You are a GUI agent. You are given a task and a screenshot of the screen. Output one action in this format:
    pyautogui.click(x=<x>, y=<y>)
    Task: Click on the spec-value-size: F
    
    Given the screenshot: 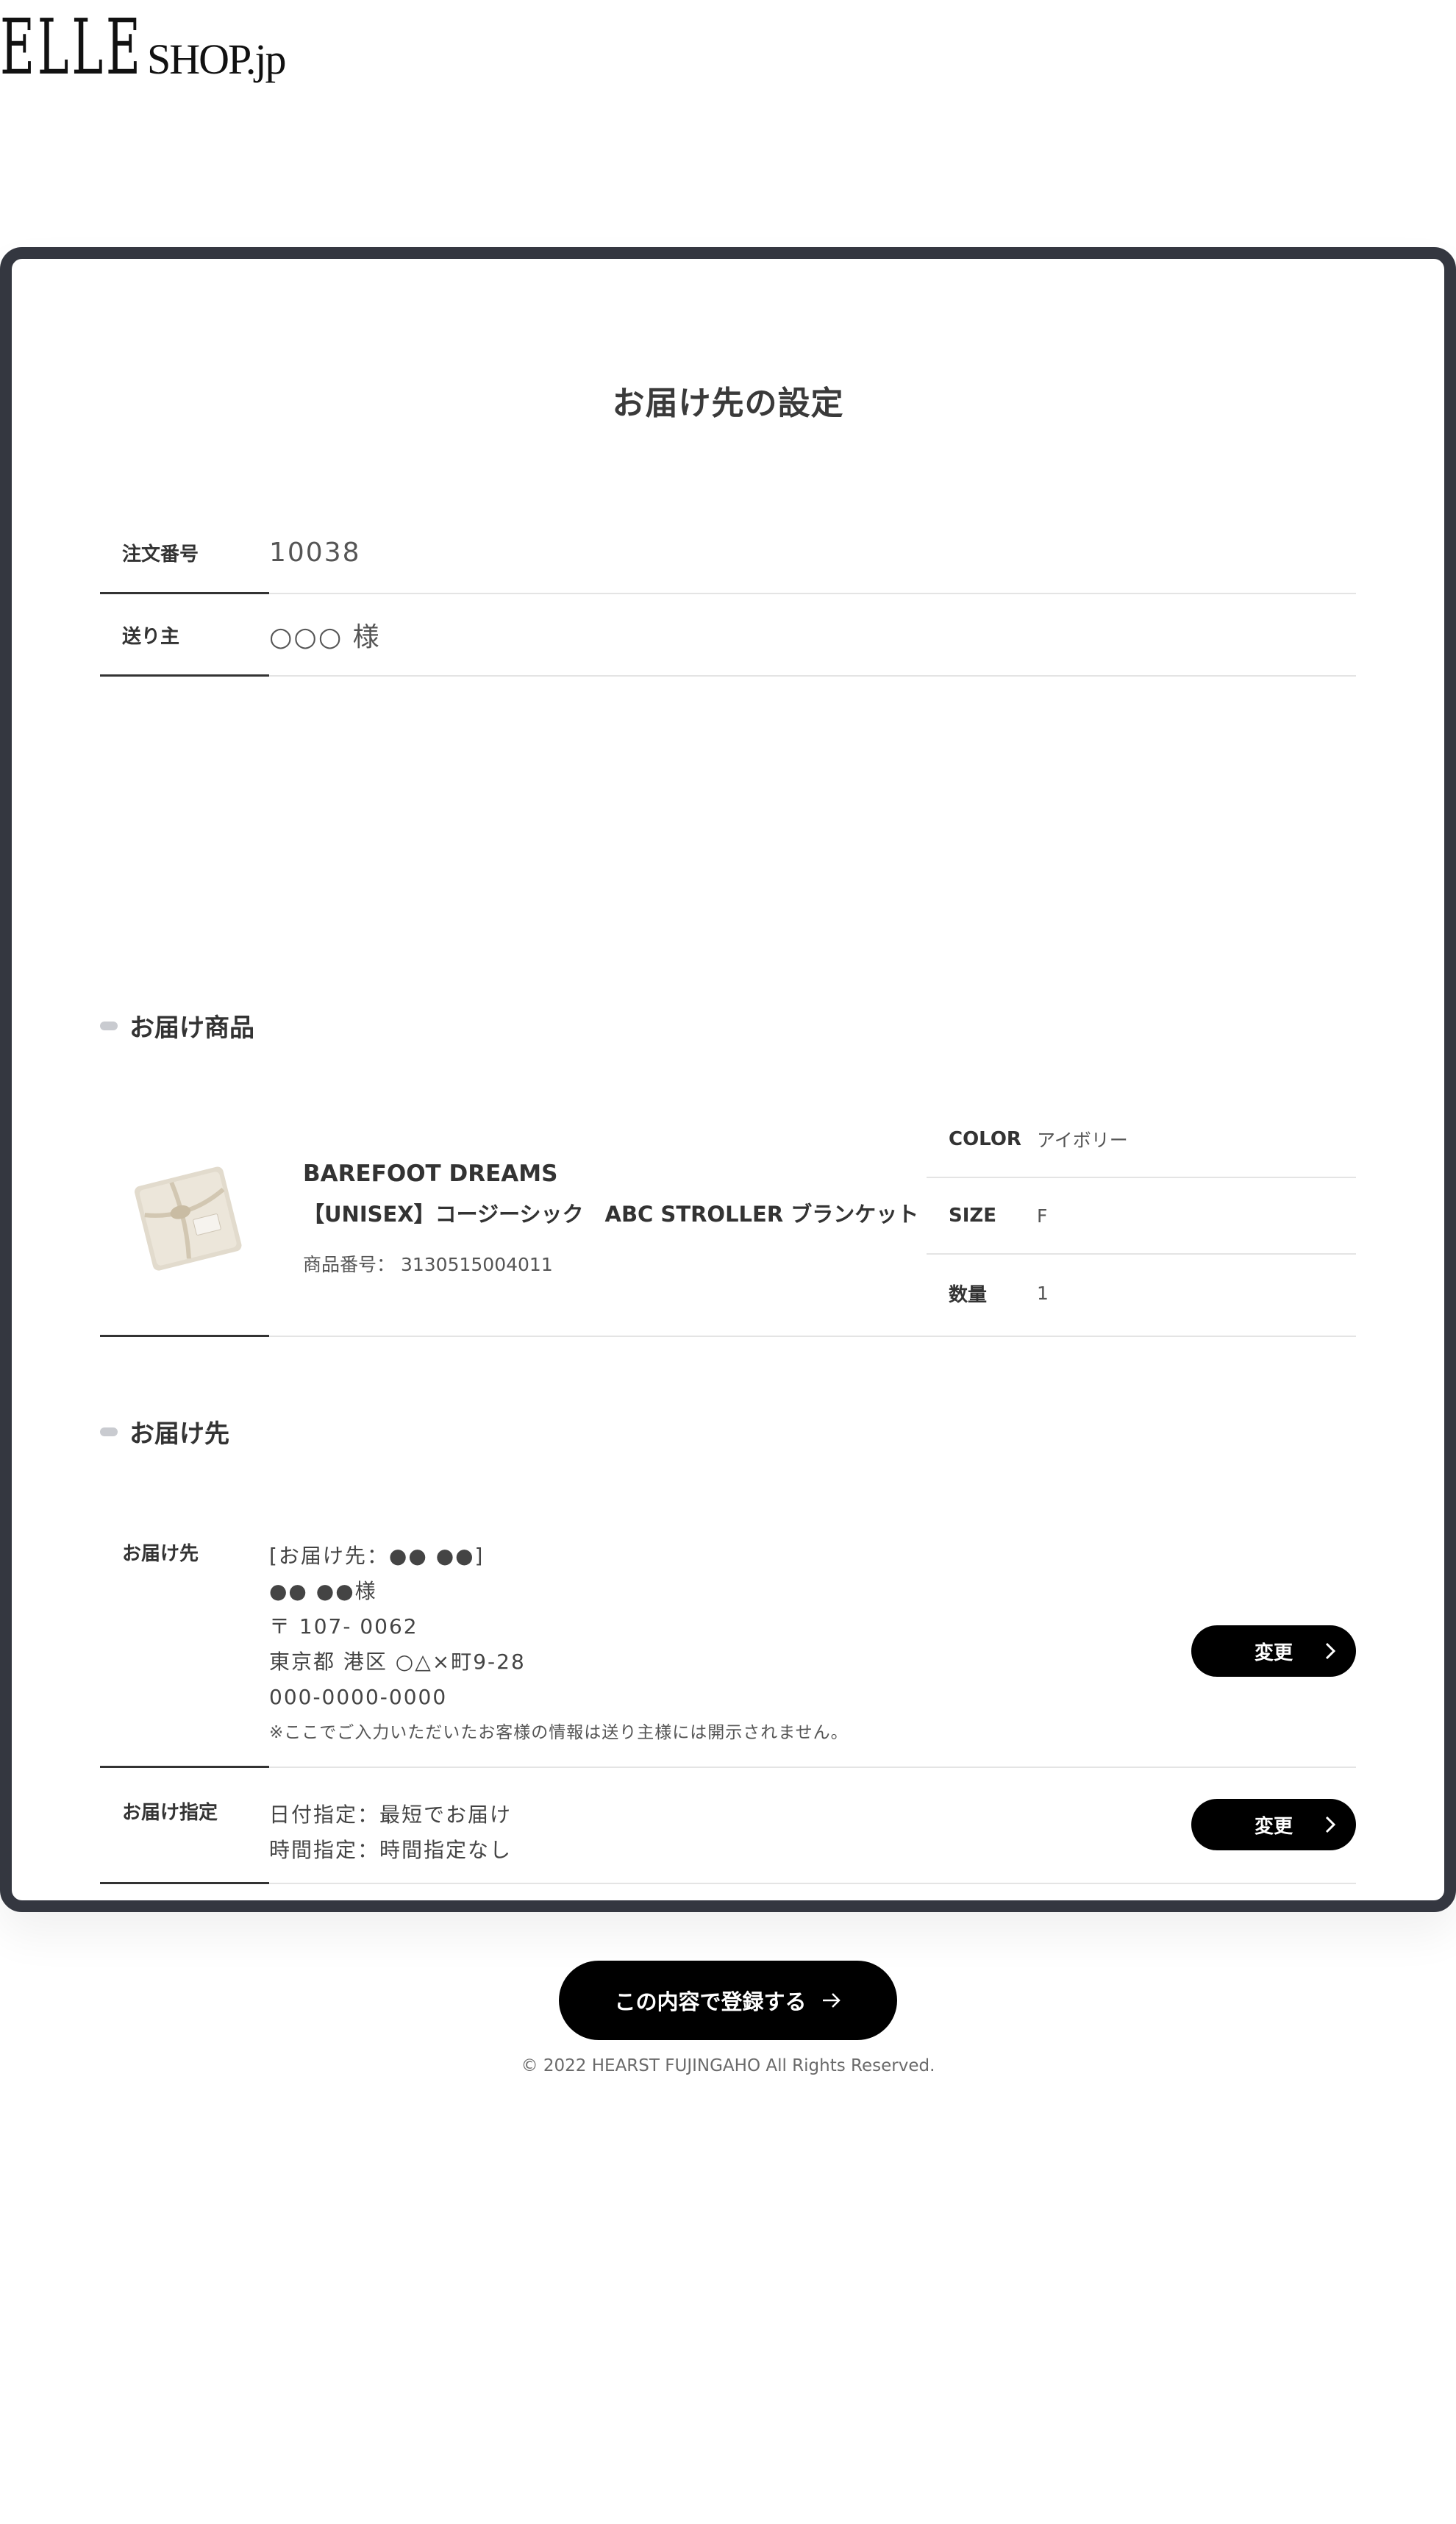 What is the action you would take?
    pyautogui.click(x=1042, y=1216)
    